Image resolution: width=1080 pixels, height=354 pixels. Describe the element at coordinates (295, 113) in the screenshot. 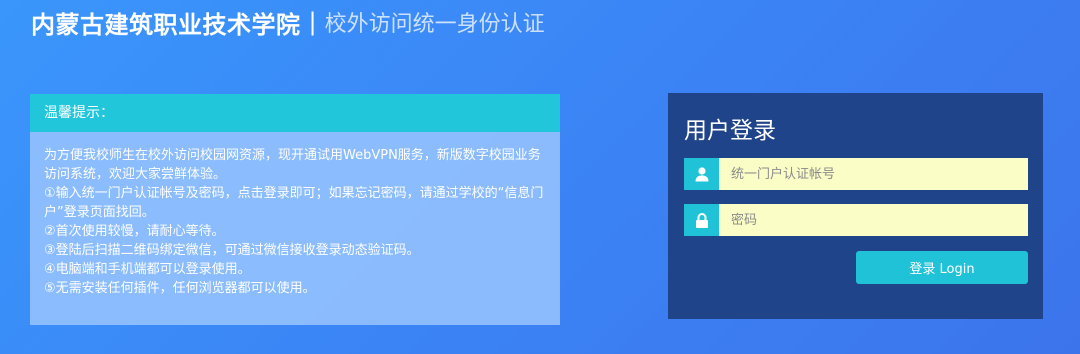

I see `notice-title: 温馨提示：` at that location.